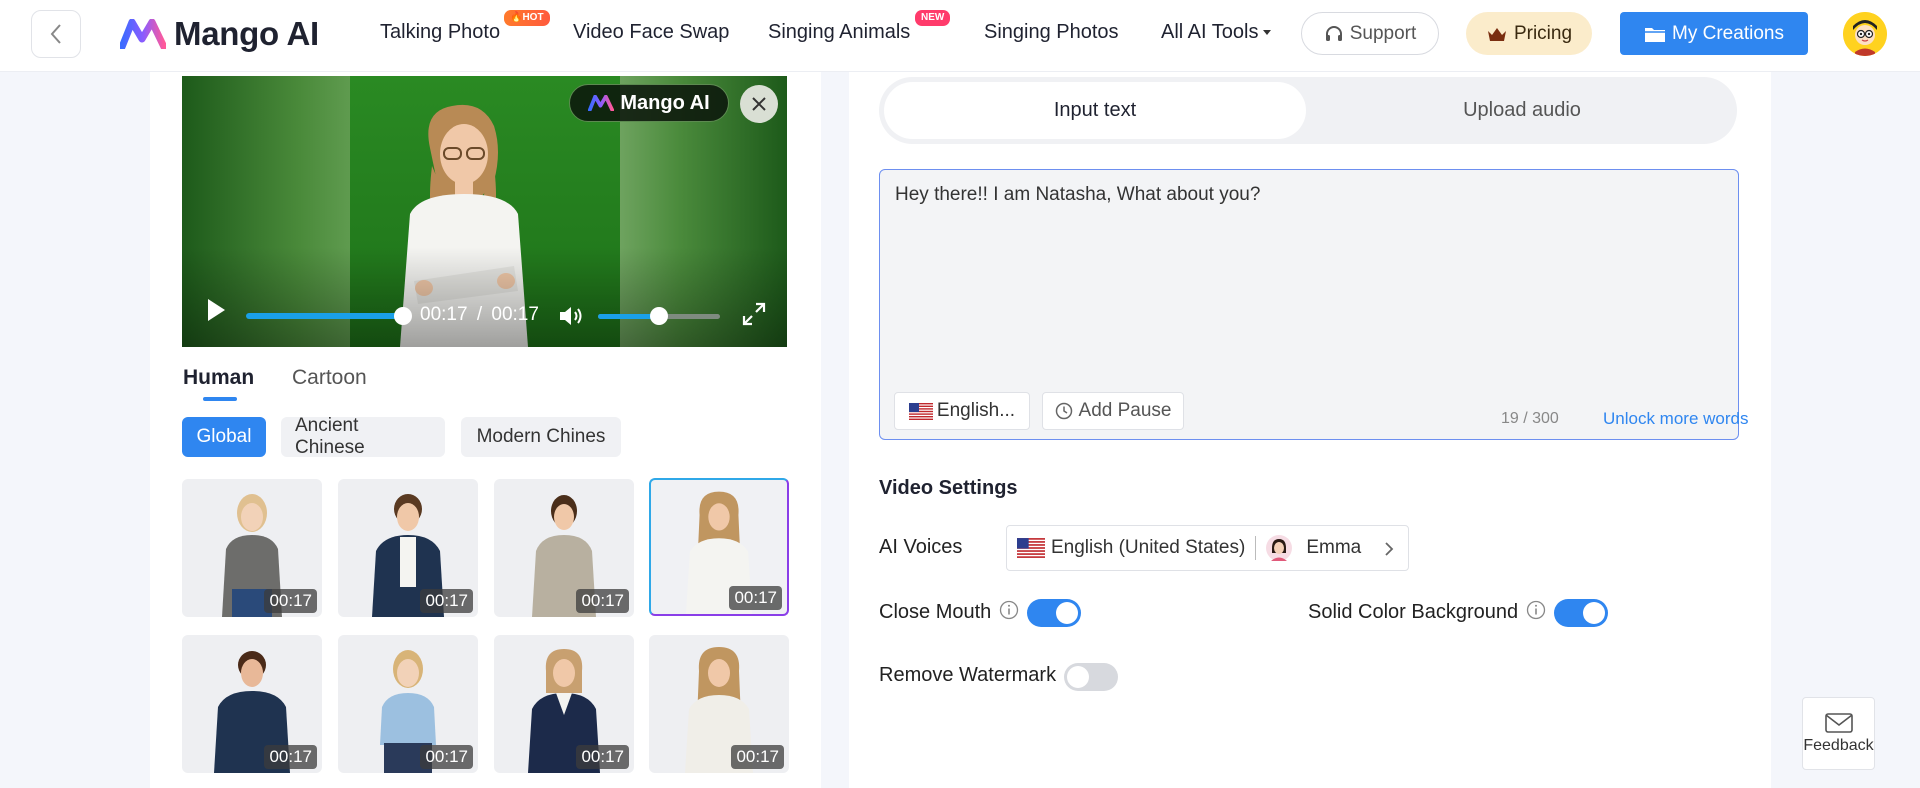 This screenshot has height=788, width=1920. What do you see at coordinates (1838, 722) in the screenshot?
I see `mail-icon` at bounding box center [1838, 722].